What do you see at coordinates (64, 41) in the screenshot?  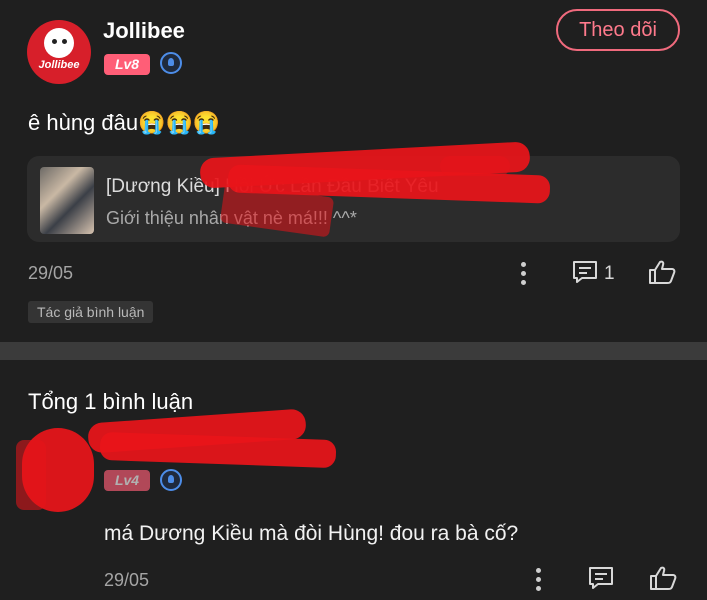 I see `mascot-eye-right` at bounding box center [64, 41].